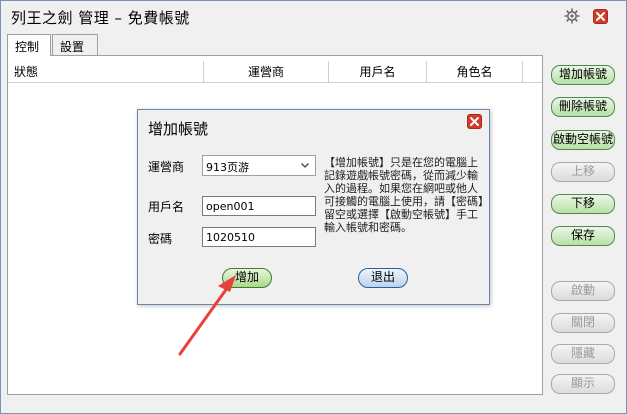 This screenshot has height=414, width=627. Describe the element at coordinates (583, 140) in the screenshot. I see `start-empty-account-button: 啟動空帳號` at that location.